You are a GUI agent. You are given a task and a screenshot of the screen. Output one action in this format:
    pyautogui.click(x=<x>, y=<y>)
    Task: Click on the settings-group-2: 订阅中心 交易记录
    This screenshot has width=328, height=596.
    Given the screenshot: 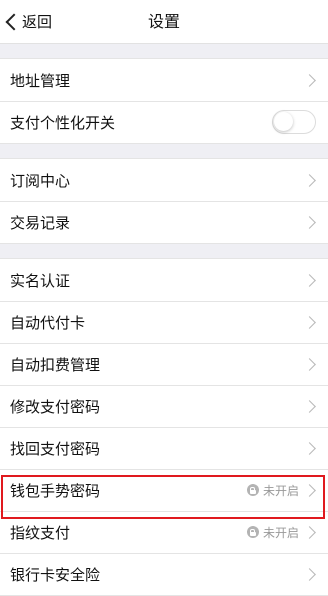 What is the action you would take?
    pyautogui.click(x=164, y=201)
    